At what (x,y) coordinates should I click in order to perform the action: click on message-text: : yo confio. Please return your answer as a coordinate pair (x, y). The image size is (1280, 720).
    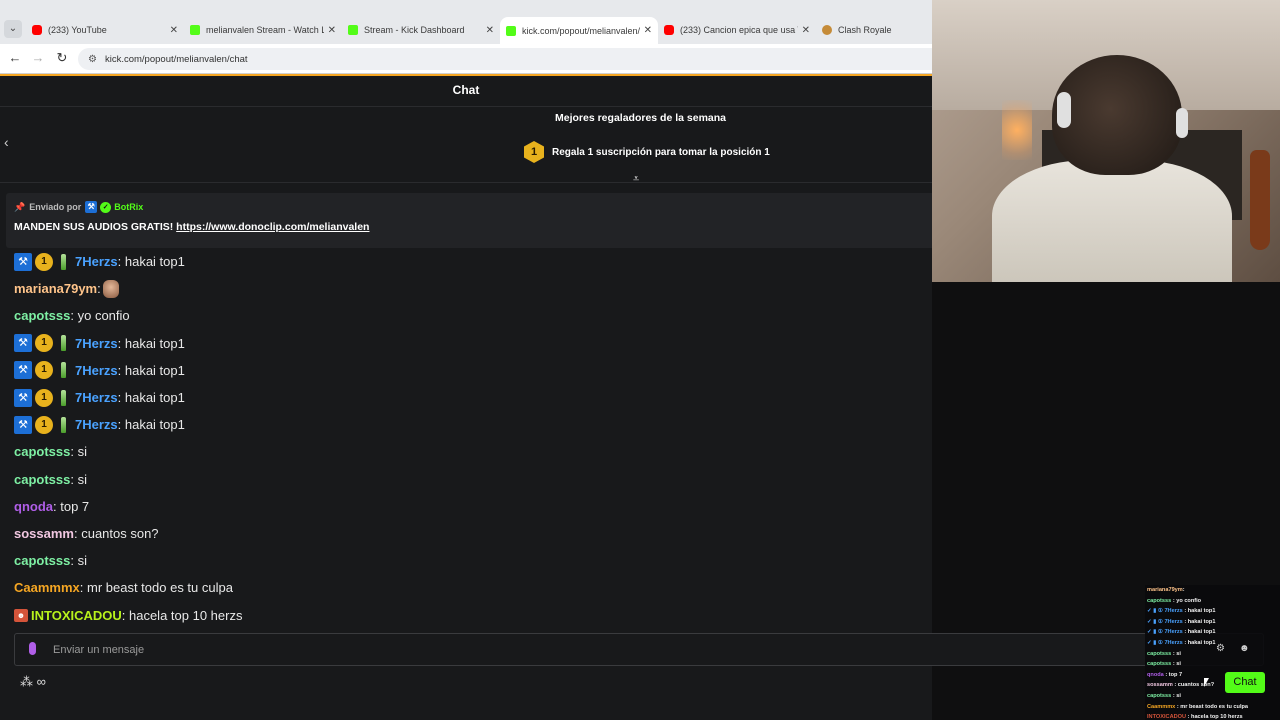
    Looking at the image, I should click on (100, 316).